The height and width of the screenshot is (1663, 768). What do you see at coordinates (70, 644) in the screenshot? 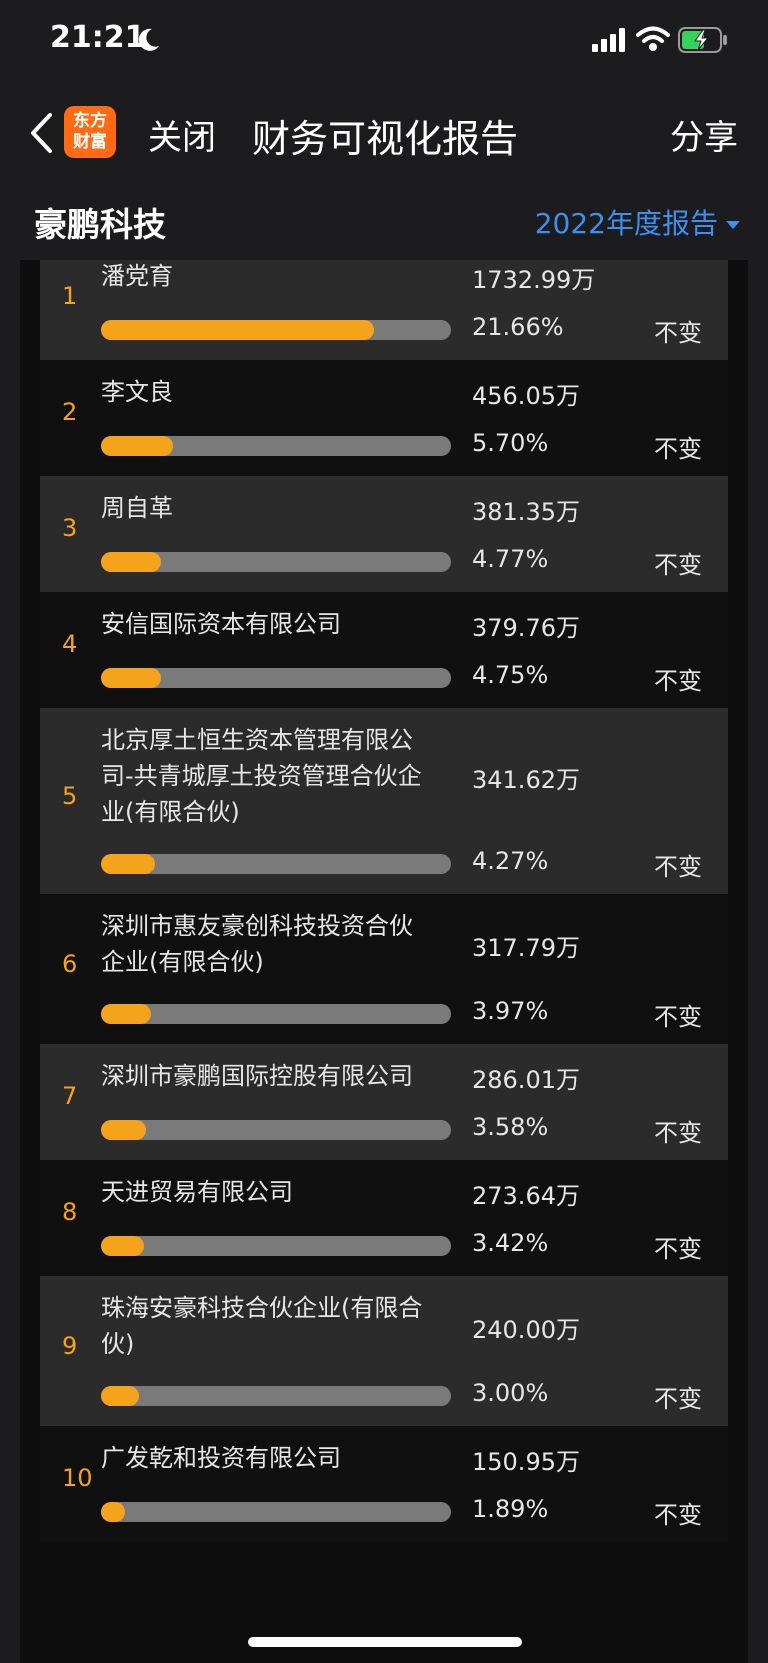
I see `holder-rank: 4` at bounding box center [70, 644].